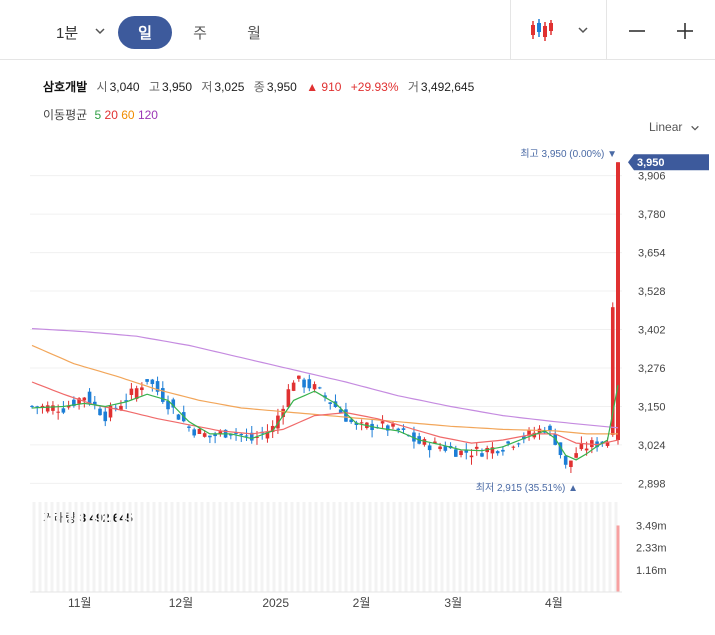  I want to click on y-tick-label: 3,780, so click(652, 215).